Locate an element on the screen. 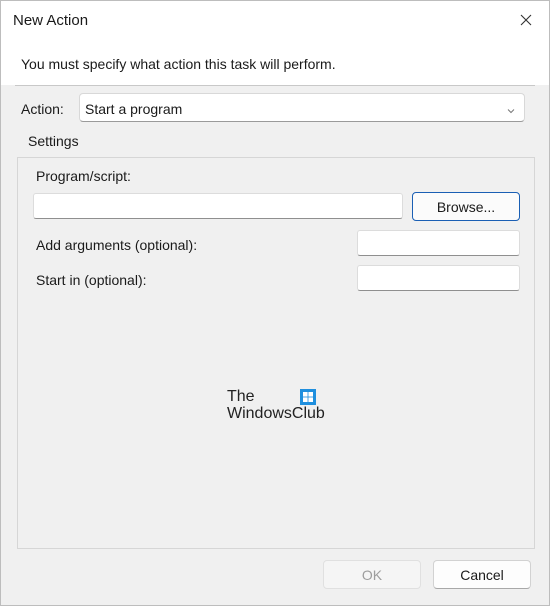 This screenshot has height=606, width=550. start-in-input is located at coordinates (438, 278).